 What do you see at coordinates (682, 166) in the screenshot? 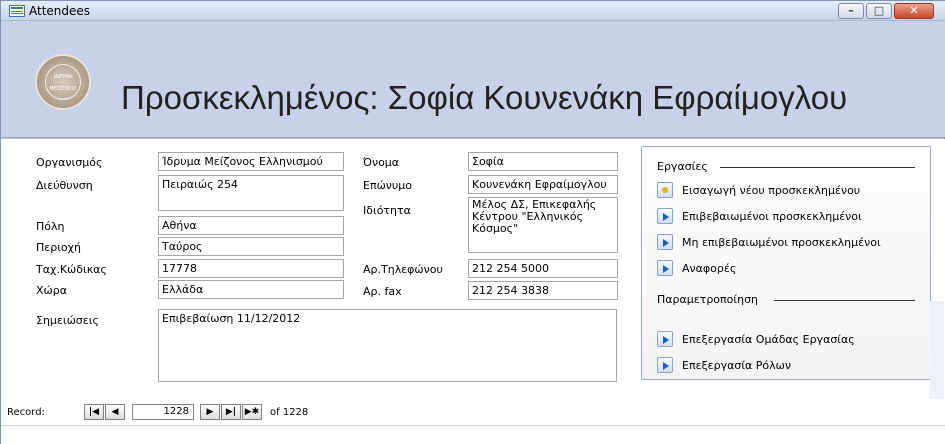
I see `tasks-group-title: Εργασίες` at bounding box center [682, 166].